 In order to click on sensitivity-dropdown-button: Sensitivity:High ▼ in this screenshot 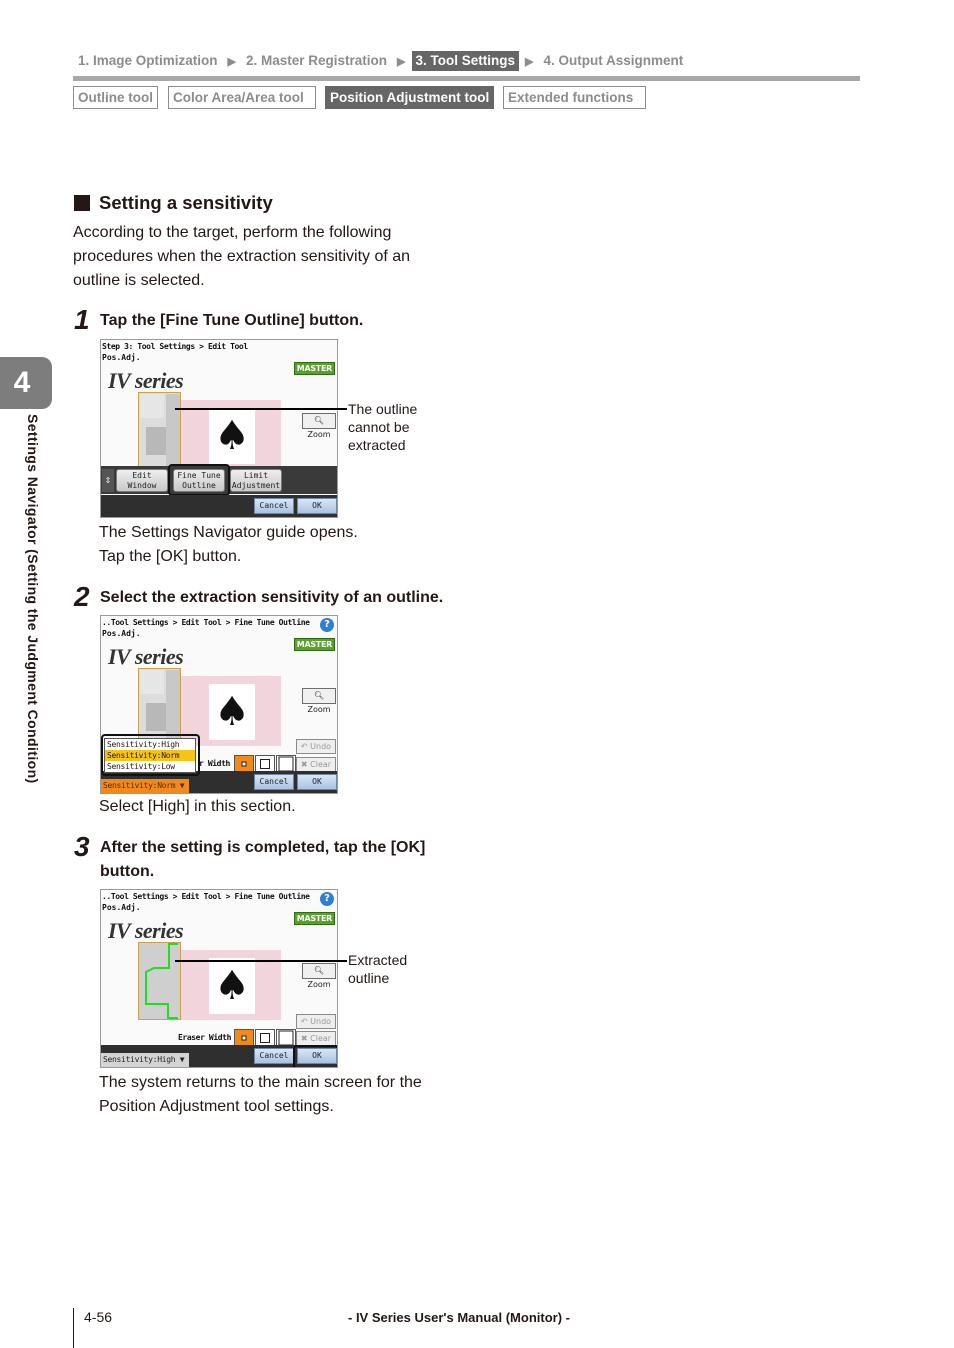, I will do `click(145, 1060)`.